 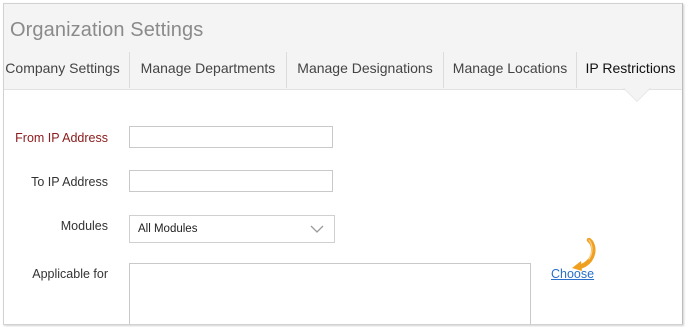 I want to click on active-tab-indicator, so click(x=637, y=94).